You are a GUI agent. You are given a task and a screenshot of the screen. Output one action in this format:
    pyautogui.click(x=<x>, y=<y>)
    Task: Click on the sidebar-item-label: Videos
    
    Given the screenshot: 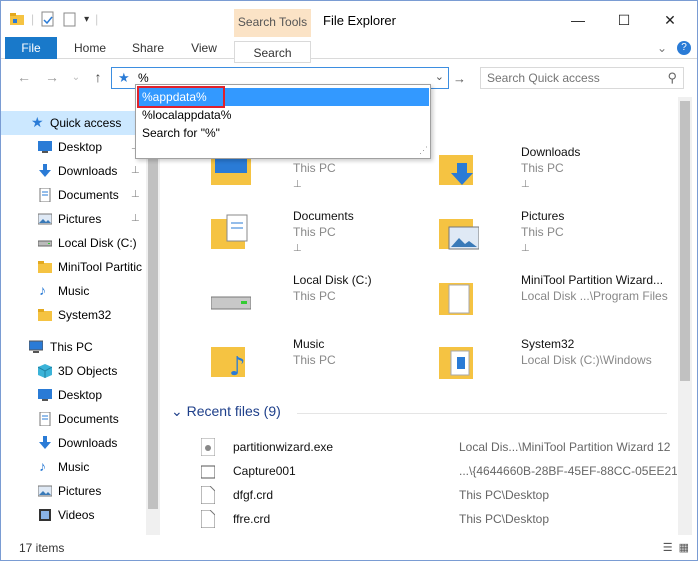 What is the action you would take?
    pyautogui.click(x=76, y=515)
    